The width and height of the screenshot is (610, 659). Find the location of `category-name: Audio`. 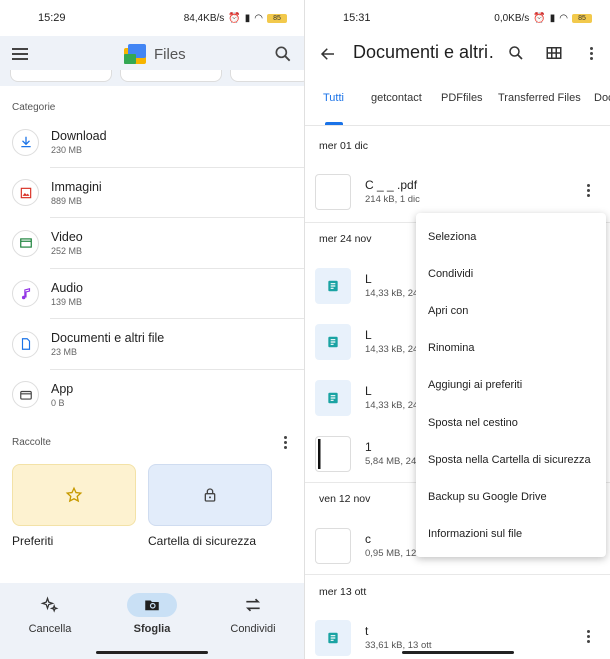

category-name: Audio is located at coordinates (67, 287).